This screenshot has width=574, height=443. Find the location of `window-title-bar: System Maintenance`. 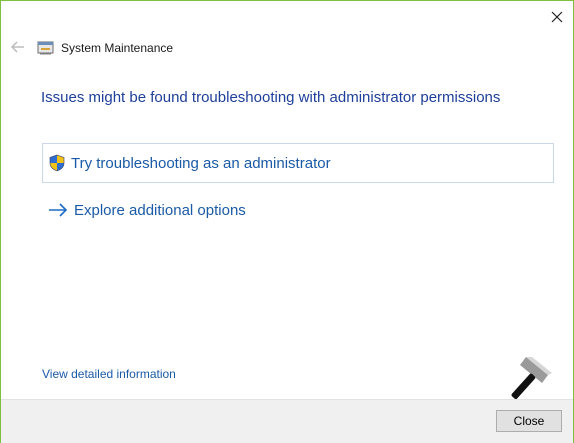

window-title-bar: System Maintenance is located at coordinates (105, 48).